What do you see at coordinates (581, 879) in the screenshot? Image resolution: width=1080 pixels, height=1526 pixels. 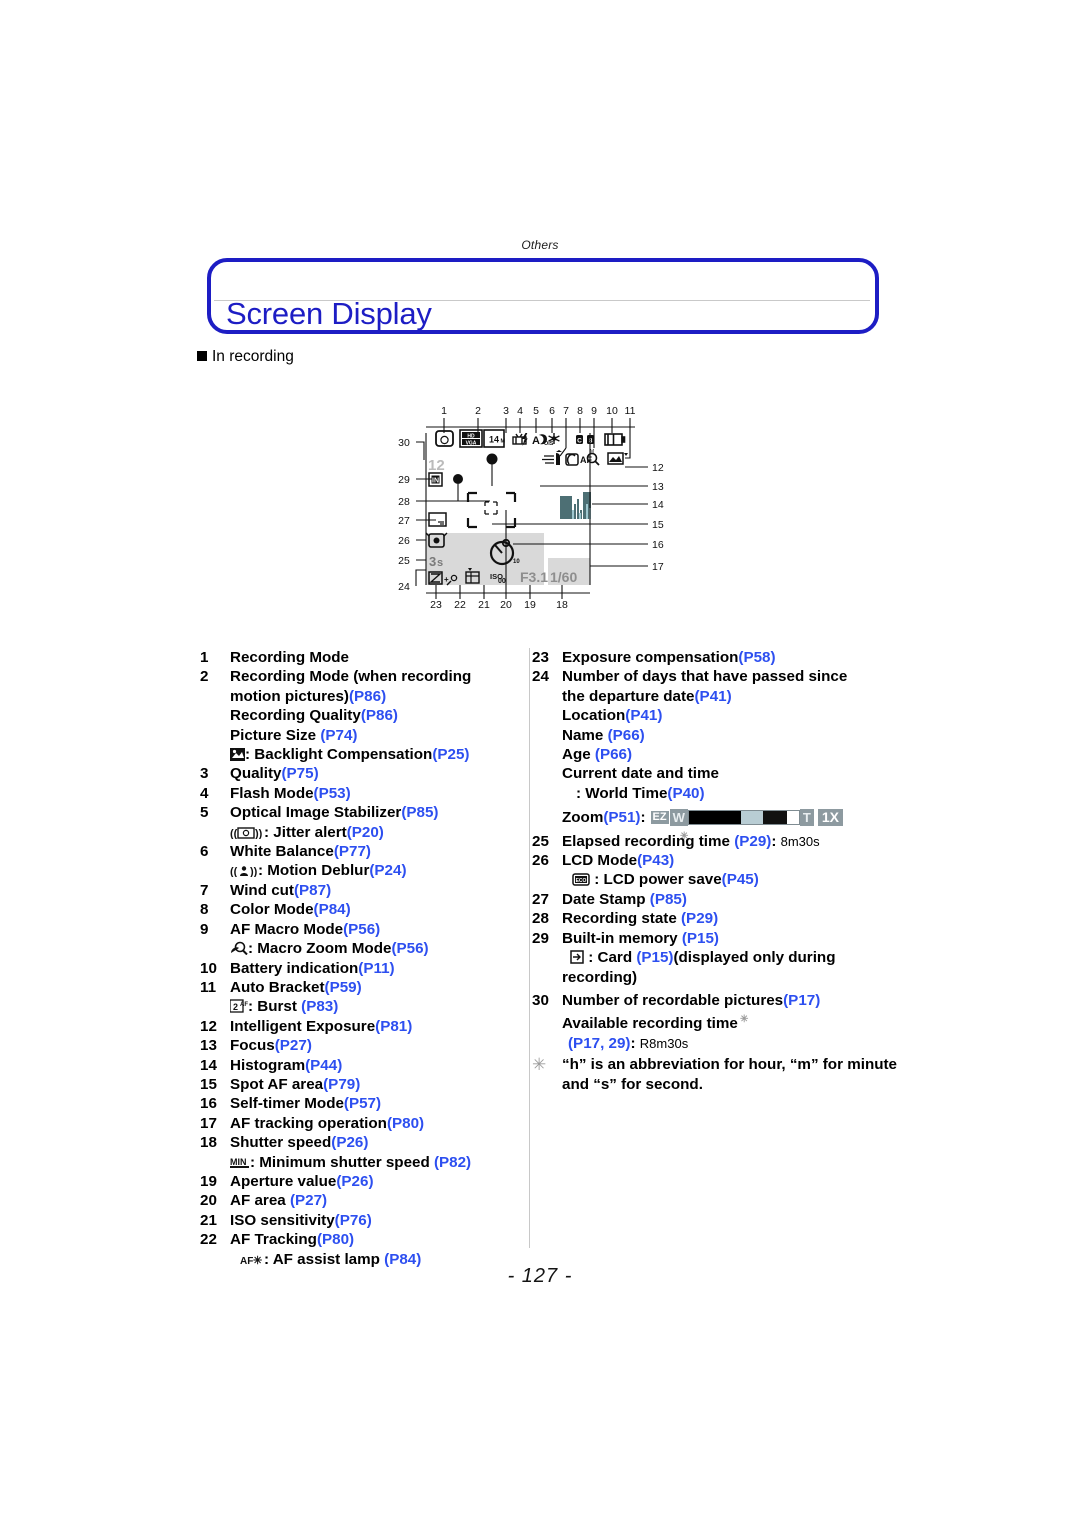 I see `lcd-power-save-icon: ECO` at bounding box center [581, 879].